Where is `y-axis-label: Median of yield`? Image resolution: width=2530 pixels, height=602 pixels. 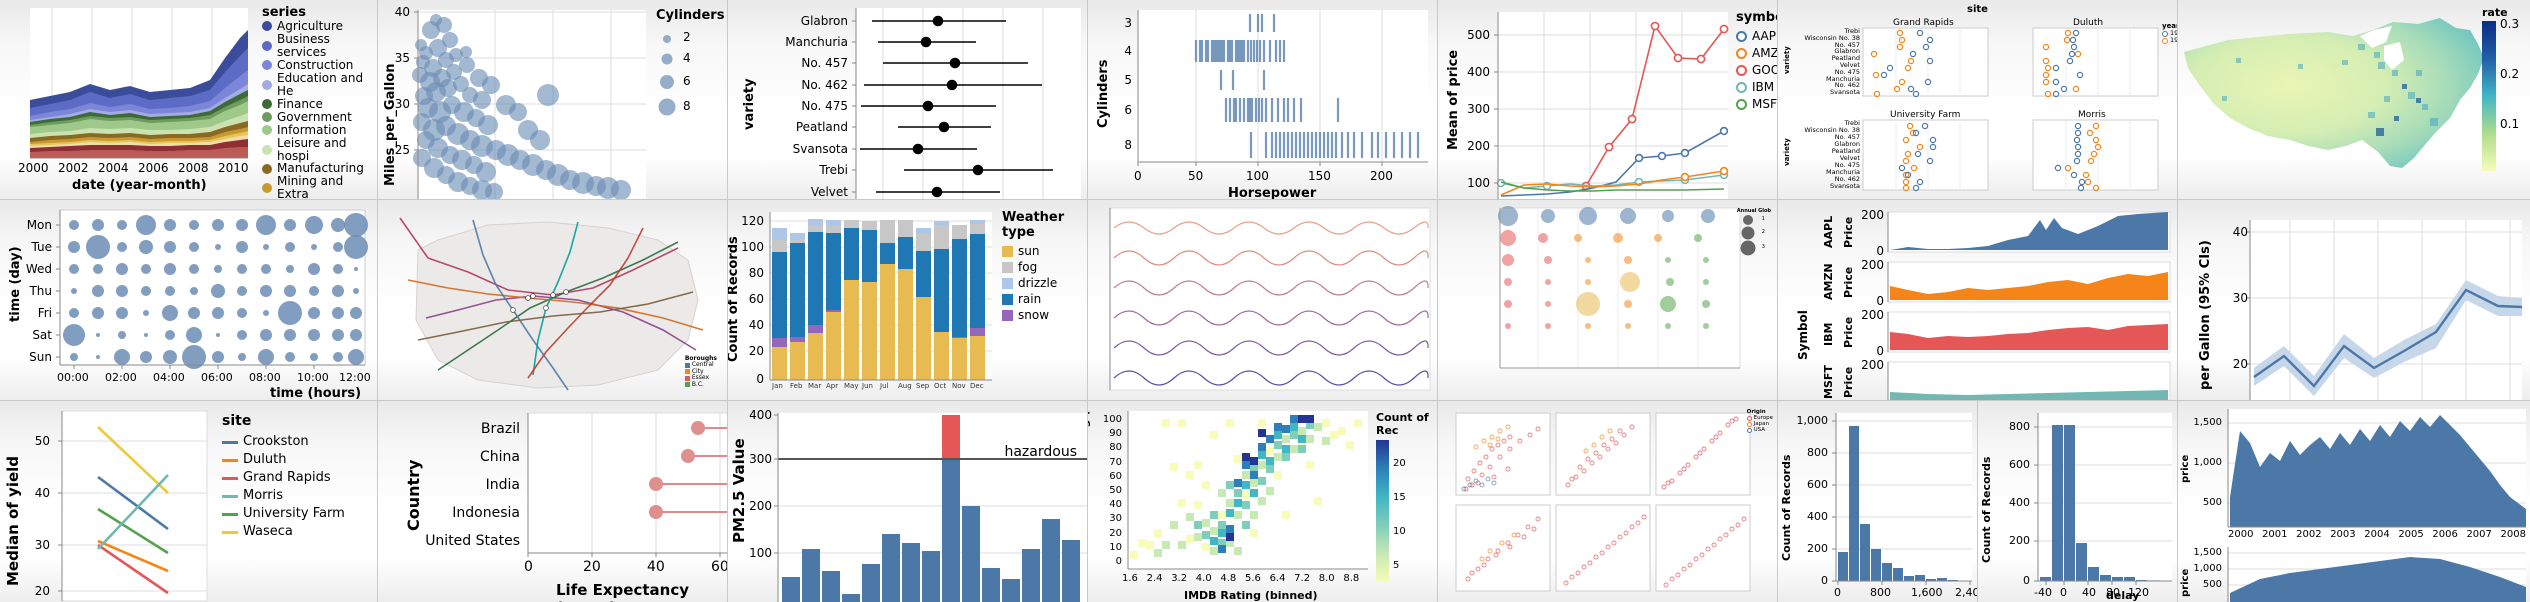 y-axis-label: Median of yield is located at coordinates (13, 520).